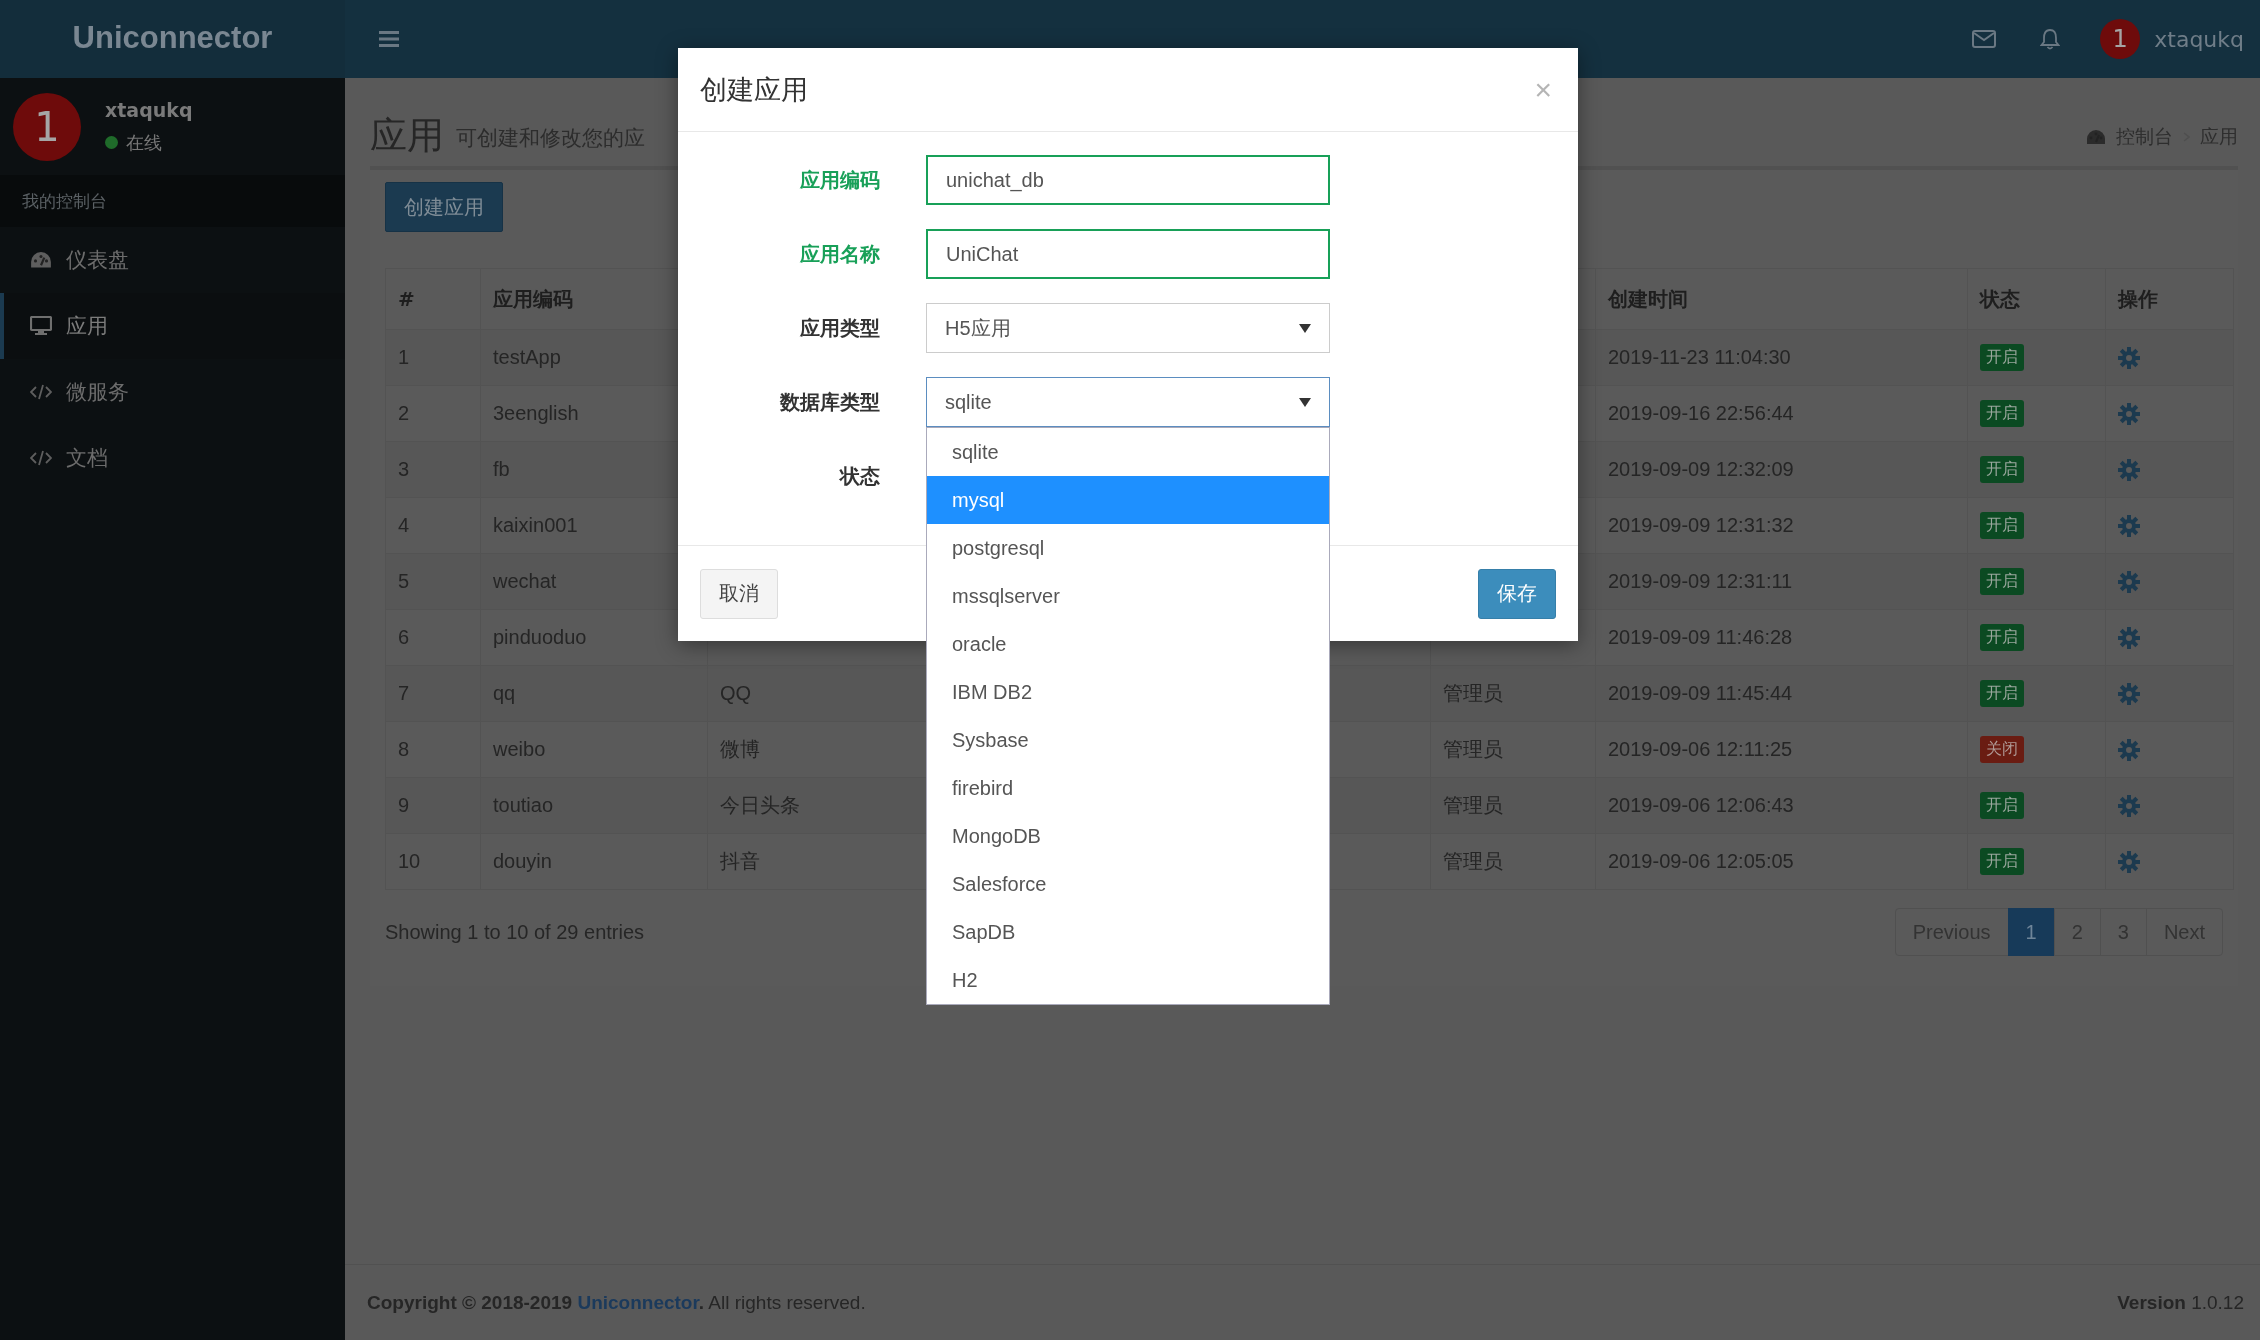  What do you see at coordinates (1128, 980) in the screenshot?
I see `dropdown-option: H2` at bounding box center [1128, 980].